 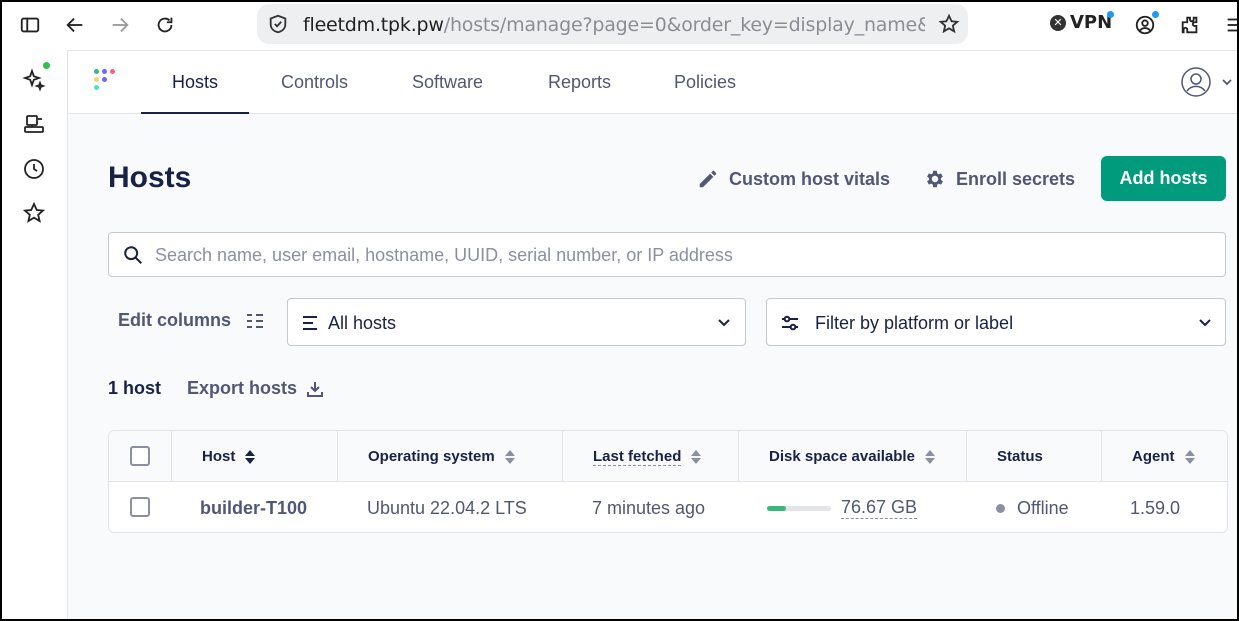 What do you see at coordinates (195, 82) in the screenshot?
I see `tab-hosts: Hosts` at bounding box center [195, 82].